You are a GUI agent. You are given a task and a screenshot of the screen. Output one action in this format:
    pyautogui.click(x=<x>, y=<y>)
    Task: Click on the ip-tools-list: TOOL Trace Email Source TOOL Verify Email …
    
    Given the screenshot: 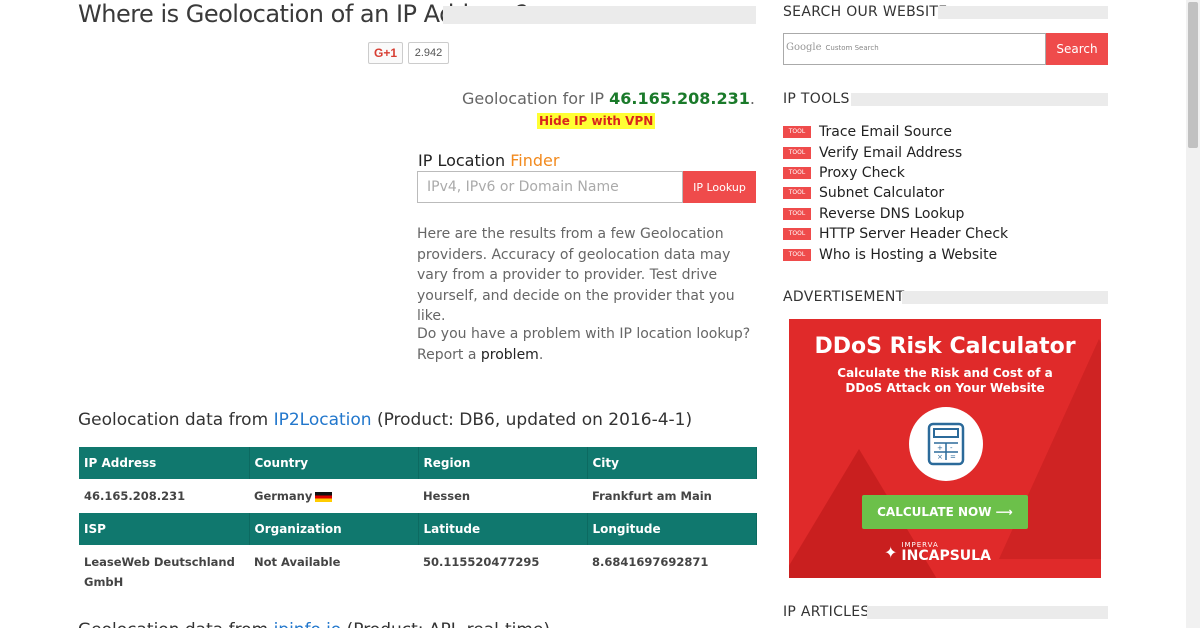 What is the action you would take?
    pyautogui.click(x=895, y=193)
    